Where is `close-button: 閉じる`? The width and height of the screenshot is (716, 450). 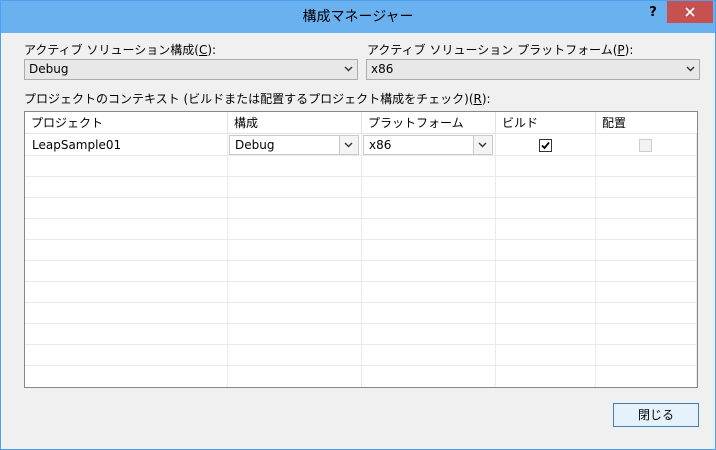
close-button: 閉じる is located at coordinates (656, 415).